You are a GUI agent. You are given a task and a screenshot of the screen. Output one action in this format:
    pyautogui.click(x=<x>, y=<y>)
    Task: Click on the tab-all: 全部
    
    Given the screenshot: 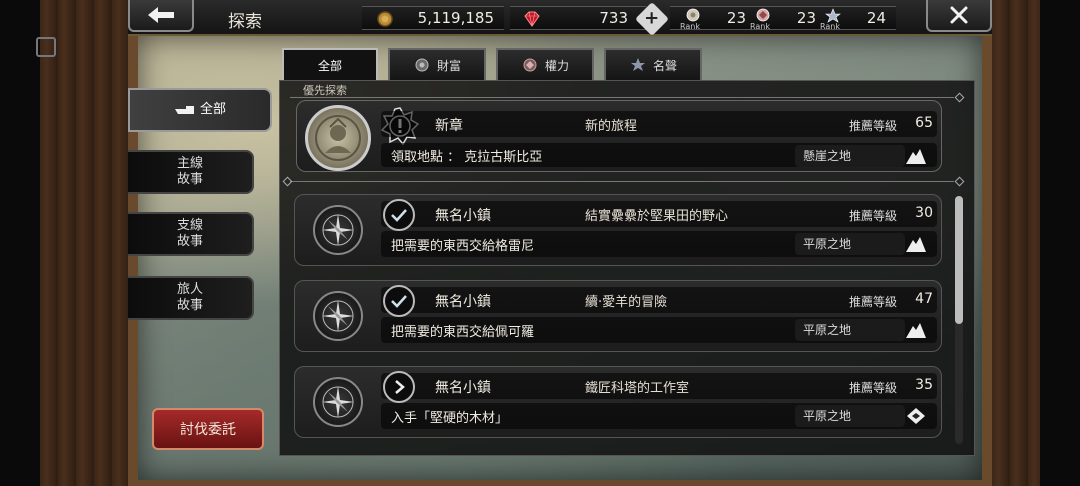 What is the action you would take?
    pyautogui.click(x=330, y=64)
    